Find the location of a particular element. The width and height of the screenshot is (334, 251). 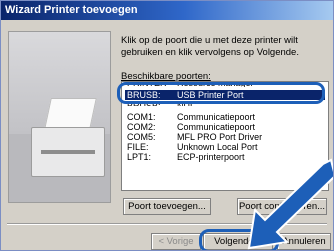

port-description: MFL PRO Port Driver is located at coordinates (220, 137).